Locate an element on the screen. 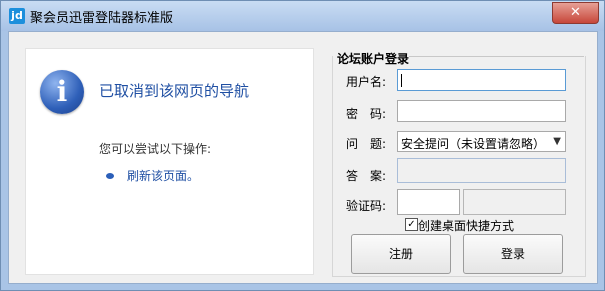  refresh-page-link: 刷新该页面。 is located at coordinates (163, 175).